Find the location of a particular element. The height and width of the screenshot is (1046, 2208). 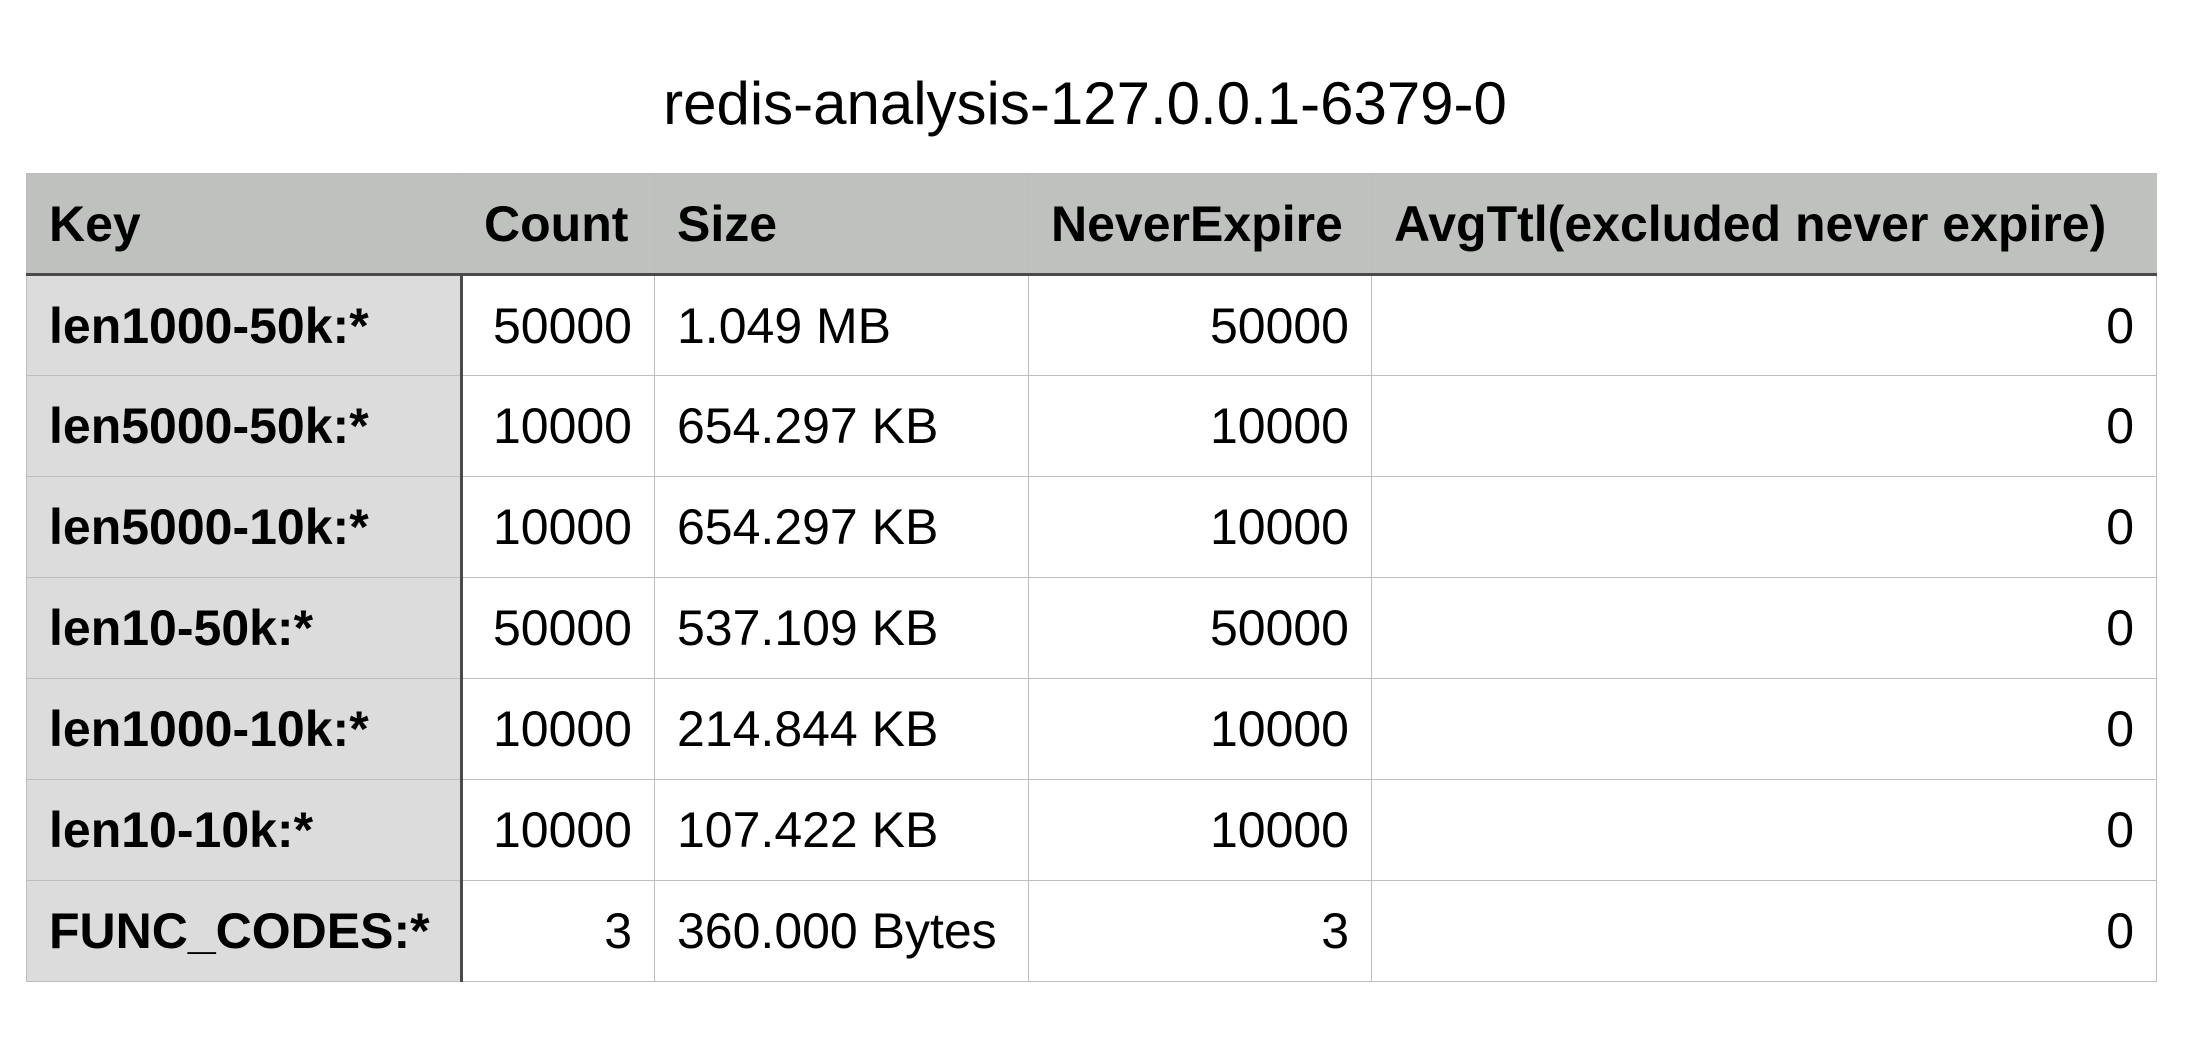

key-cell: FUNC_CODES:* is located at coordinates (244, 931).